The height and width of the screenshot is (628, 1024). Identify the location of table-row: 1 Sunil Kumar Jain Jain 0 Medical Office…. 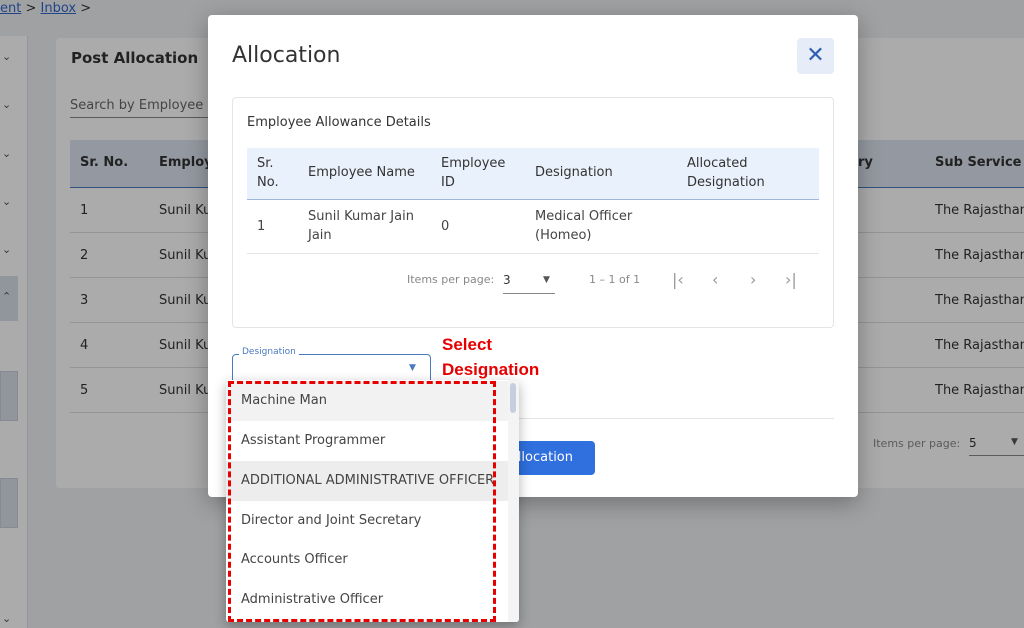
(533, 227).